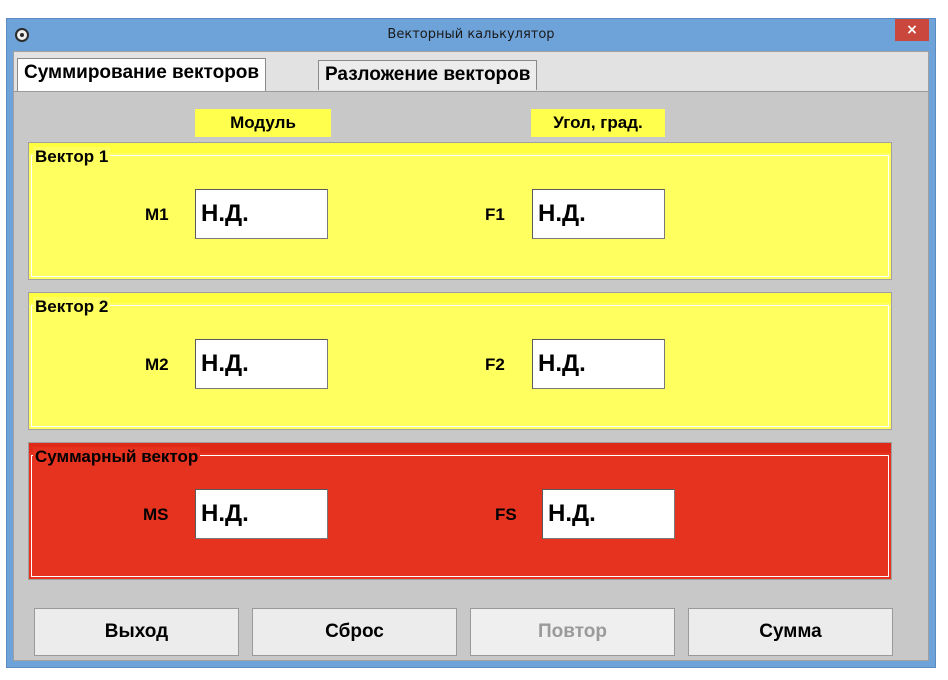  I want to click on f2-label: F2, so click(495, 364).